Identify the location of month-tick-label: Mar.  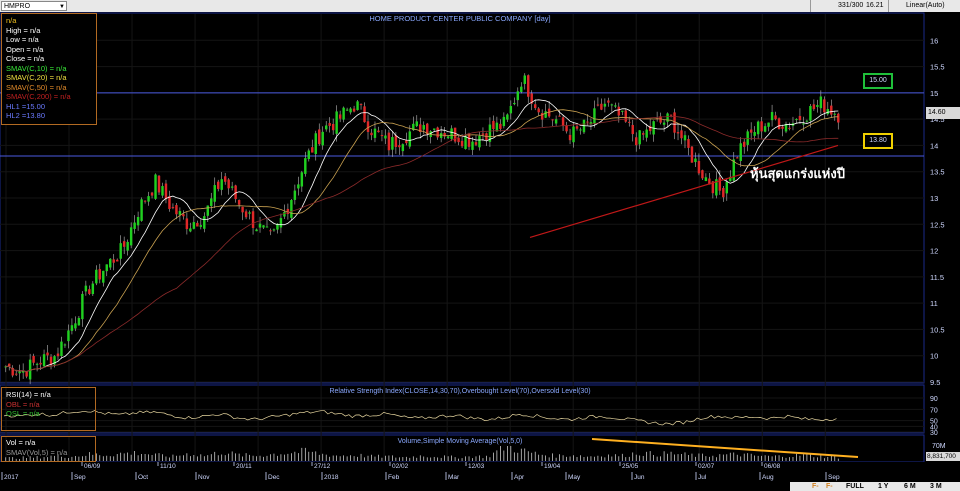
(454, 477).